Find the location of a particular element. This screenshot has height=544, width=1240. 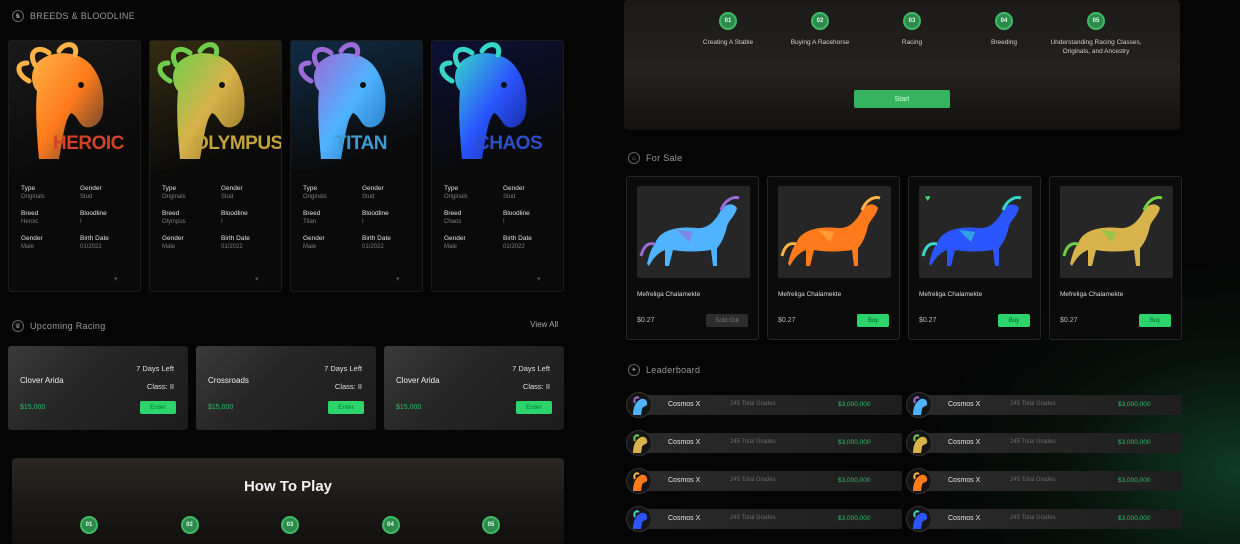

breed-stat-value: Heroic is located at coordinates (30, 222).